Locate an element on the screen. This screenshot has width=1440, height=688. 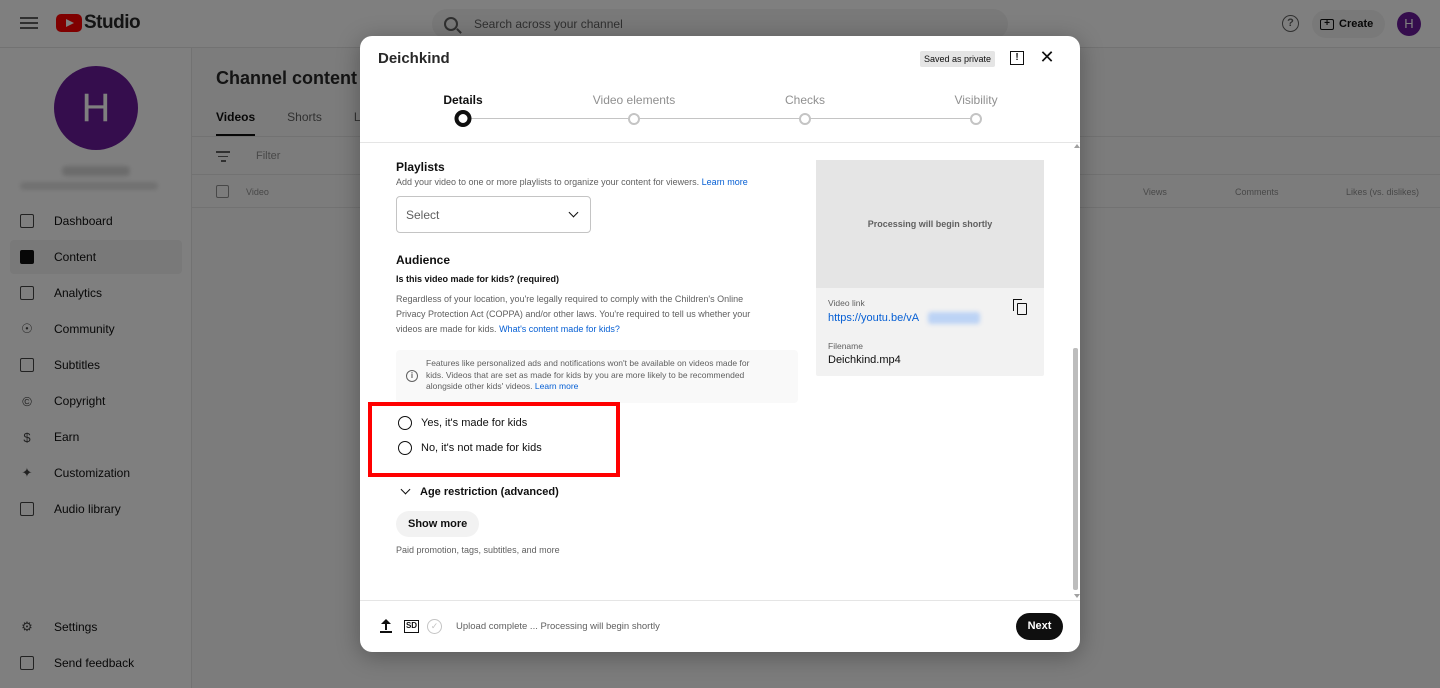
step-dot-details is located at coordinates (463, 118).